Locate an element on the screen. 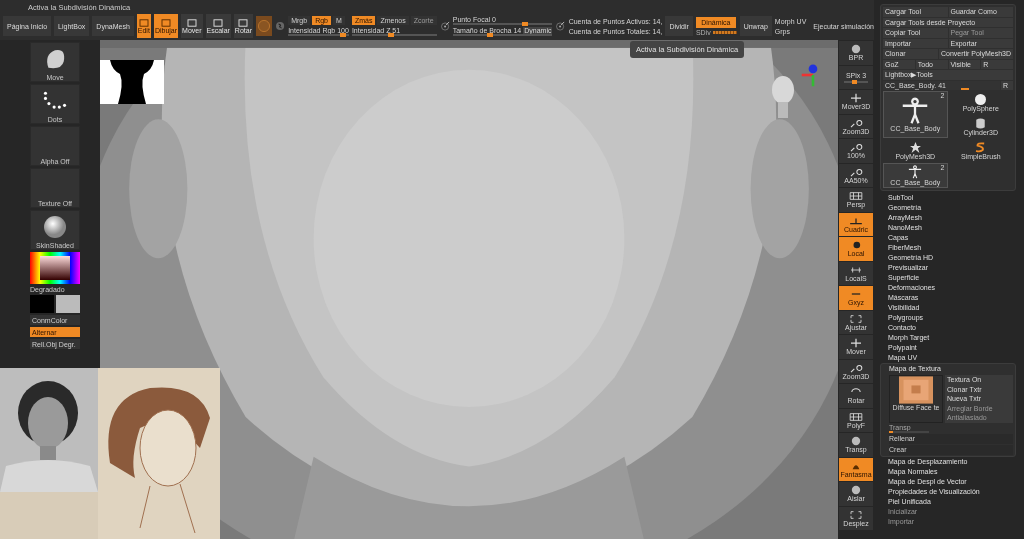 The width and height of the screenshot is (1024, 539). material-icon is located at coordinates (264, 26).